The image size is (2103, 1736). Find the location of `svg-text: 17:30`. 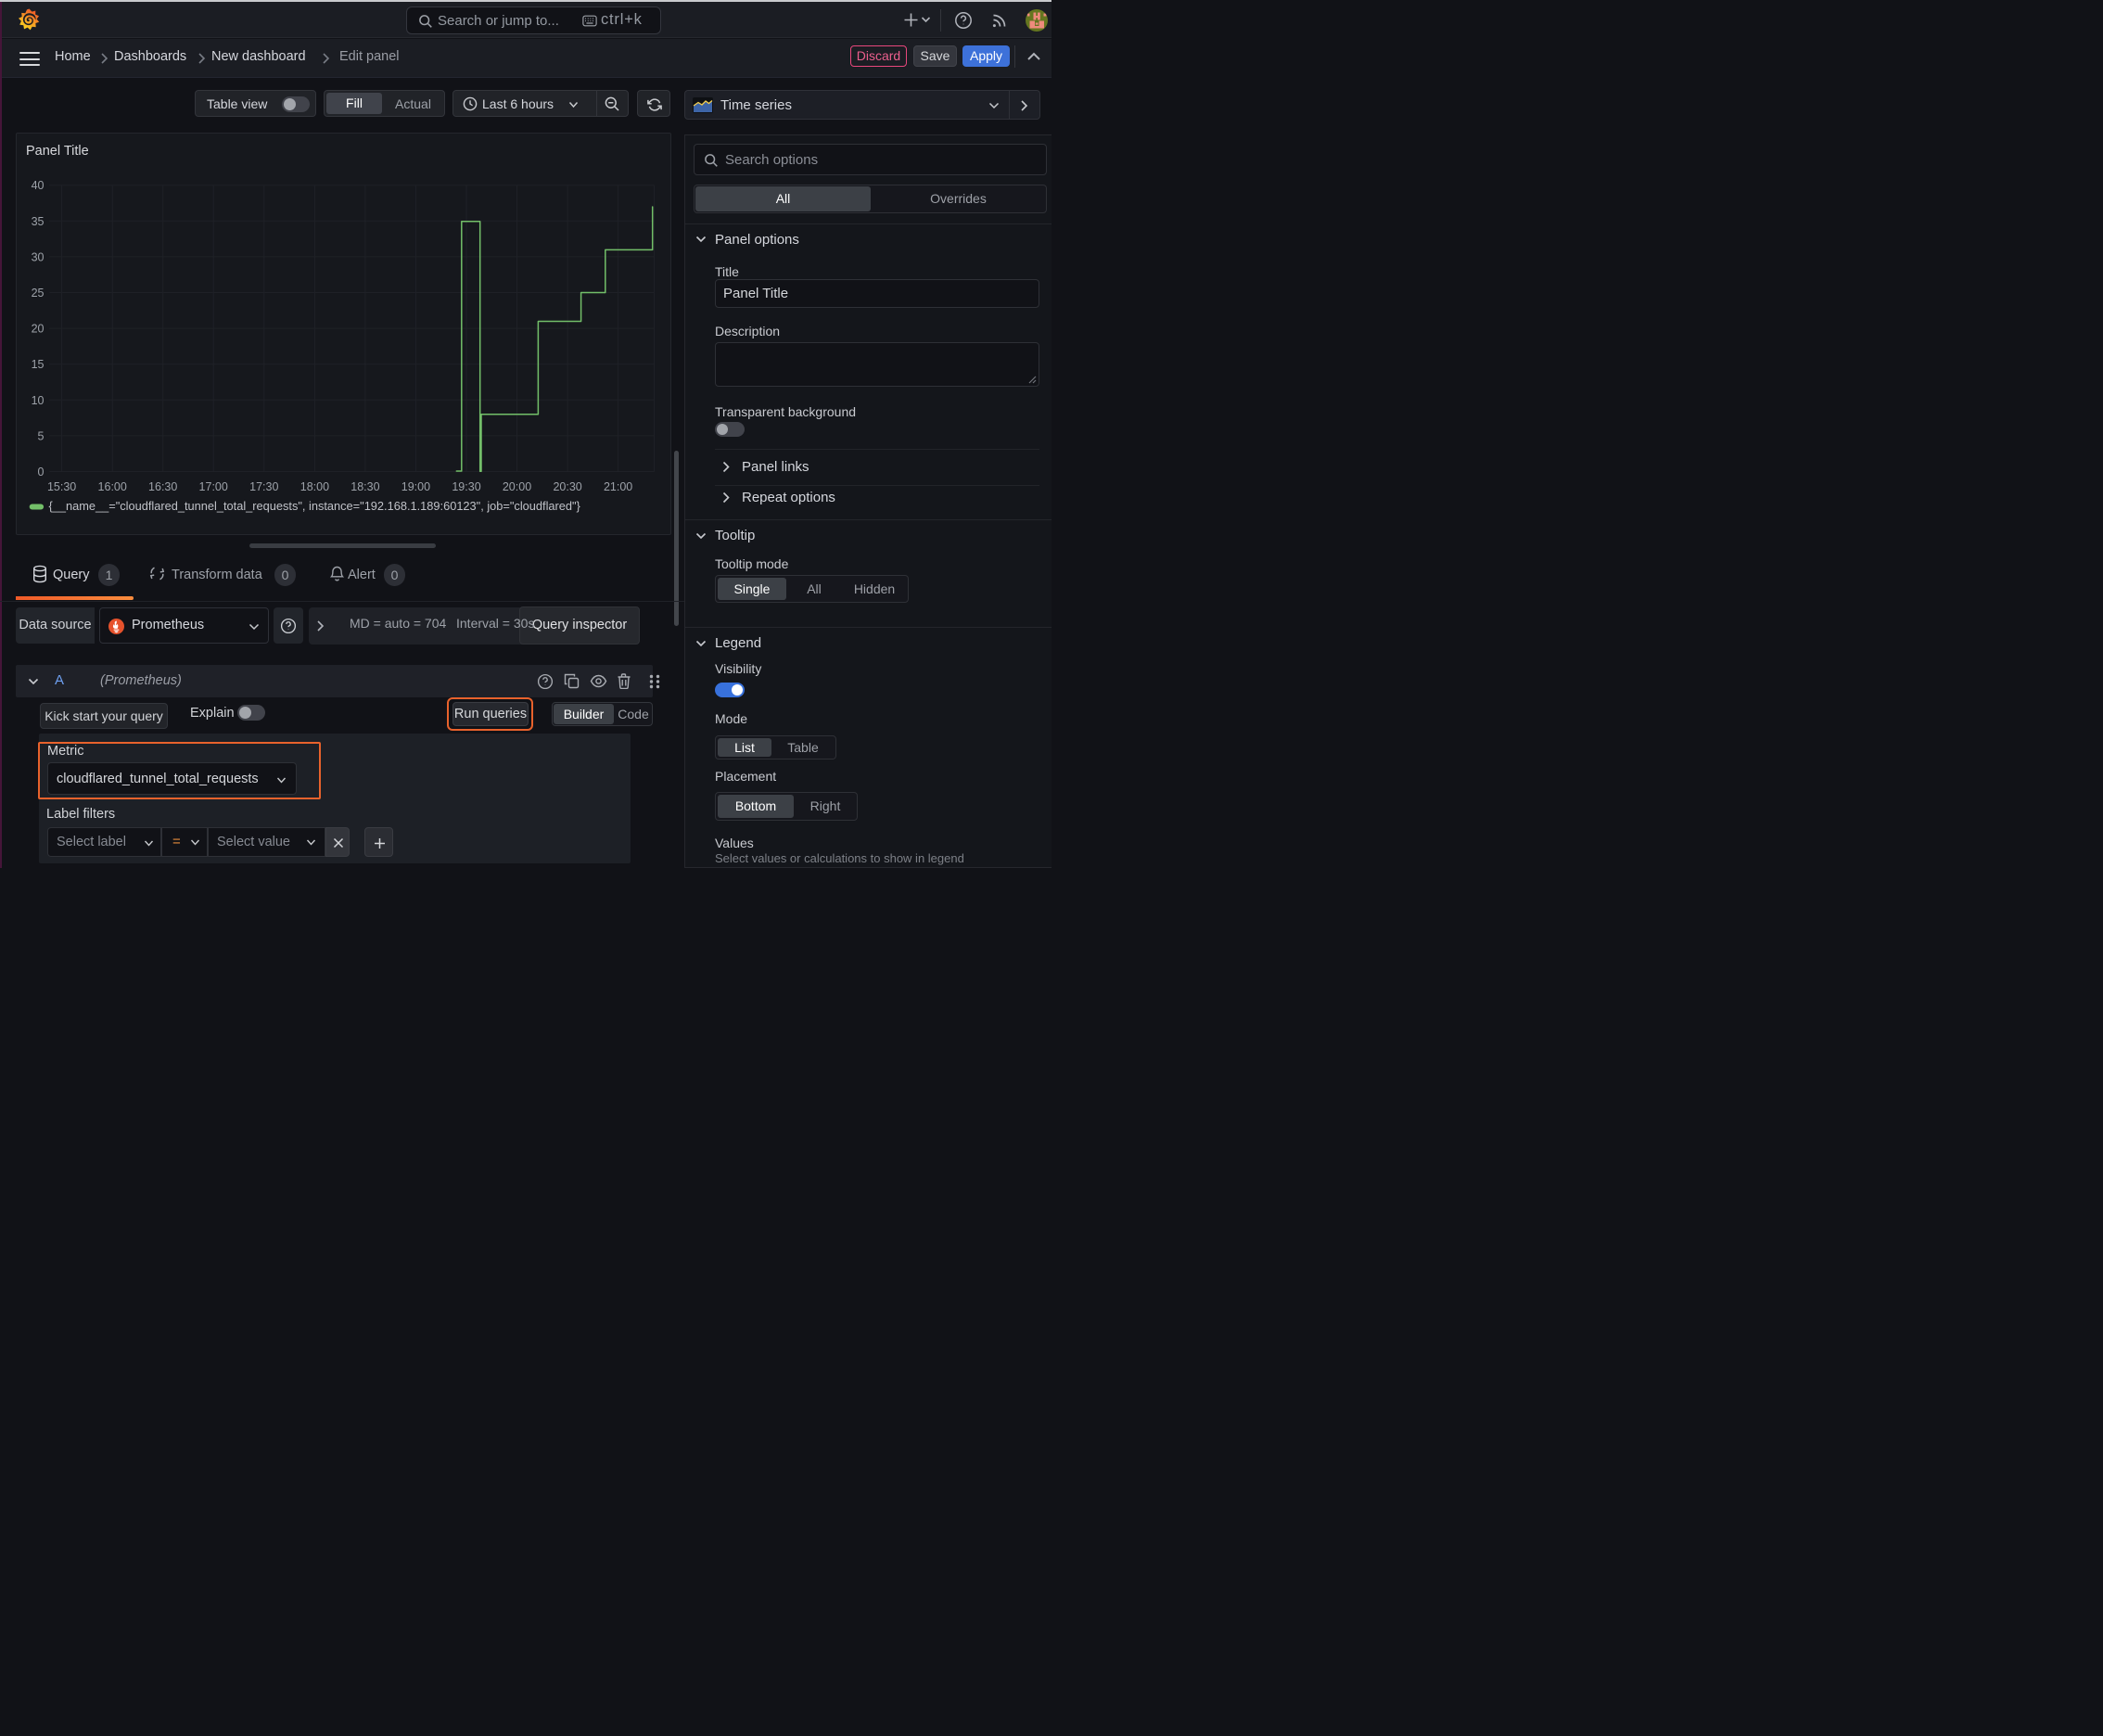

svg-text: 17:30 is located at coordinates (263, 487).